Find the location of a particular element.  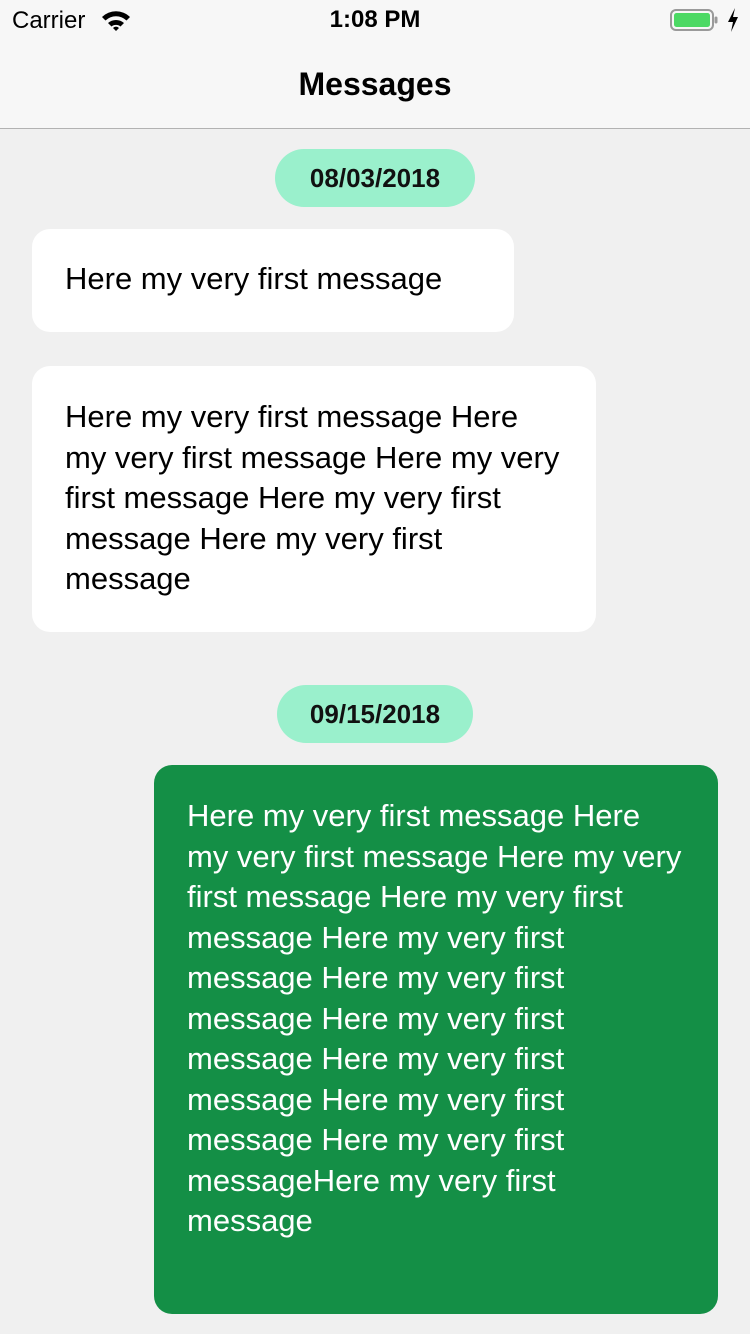

status-time: 1:08 PM is located at coordinates (375, 19).